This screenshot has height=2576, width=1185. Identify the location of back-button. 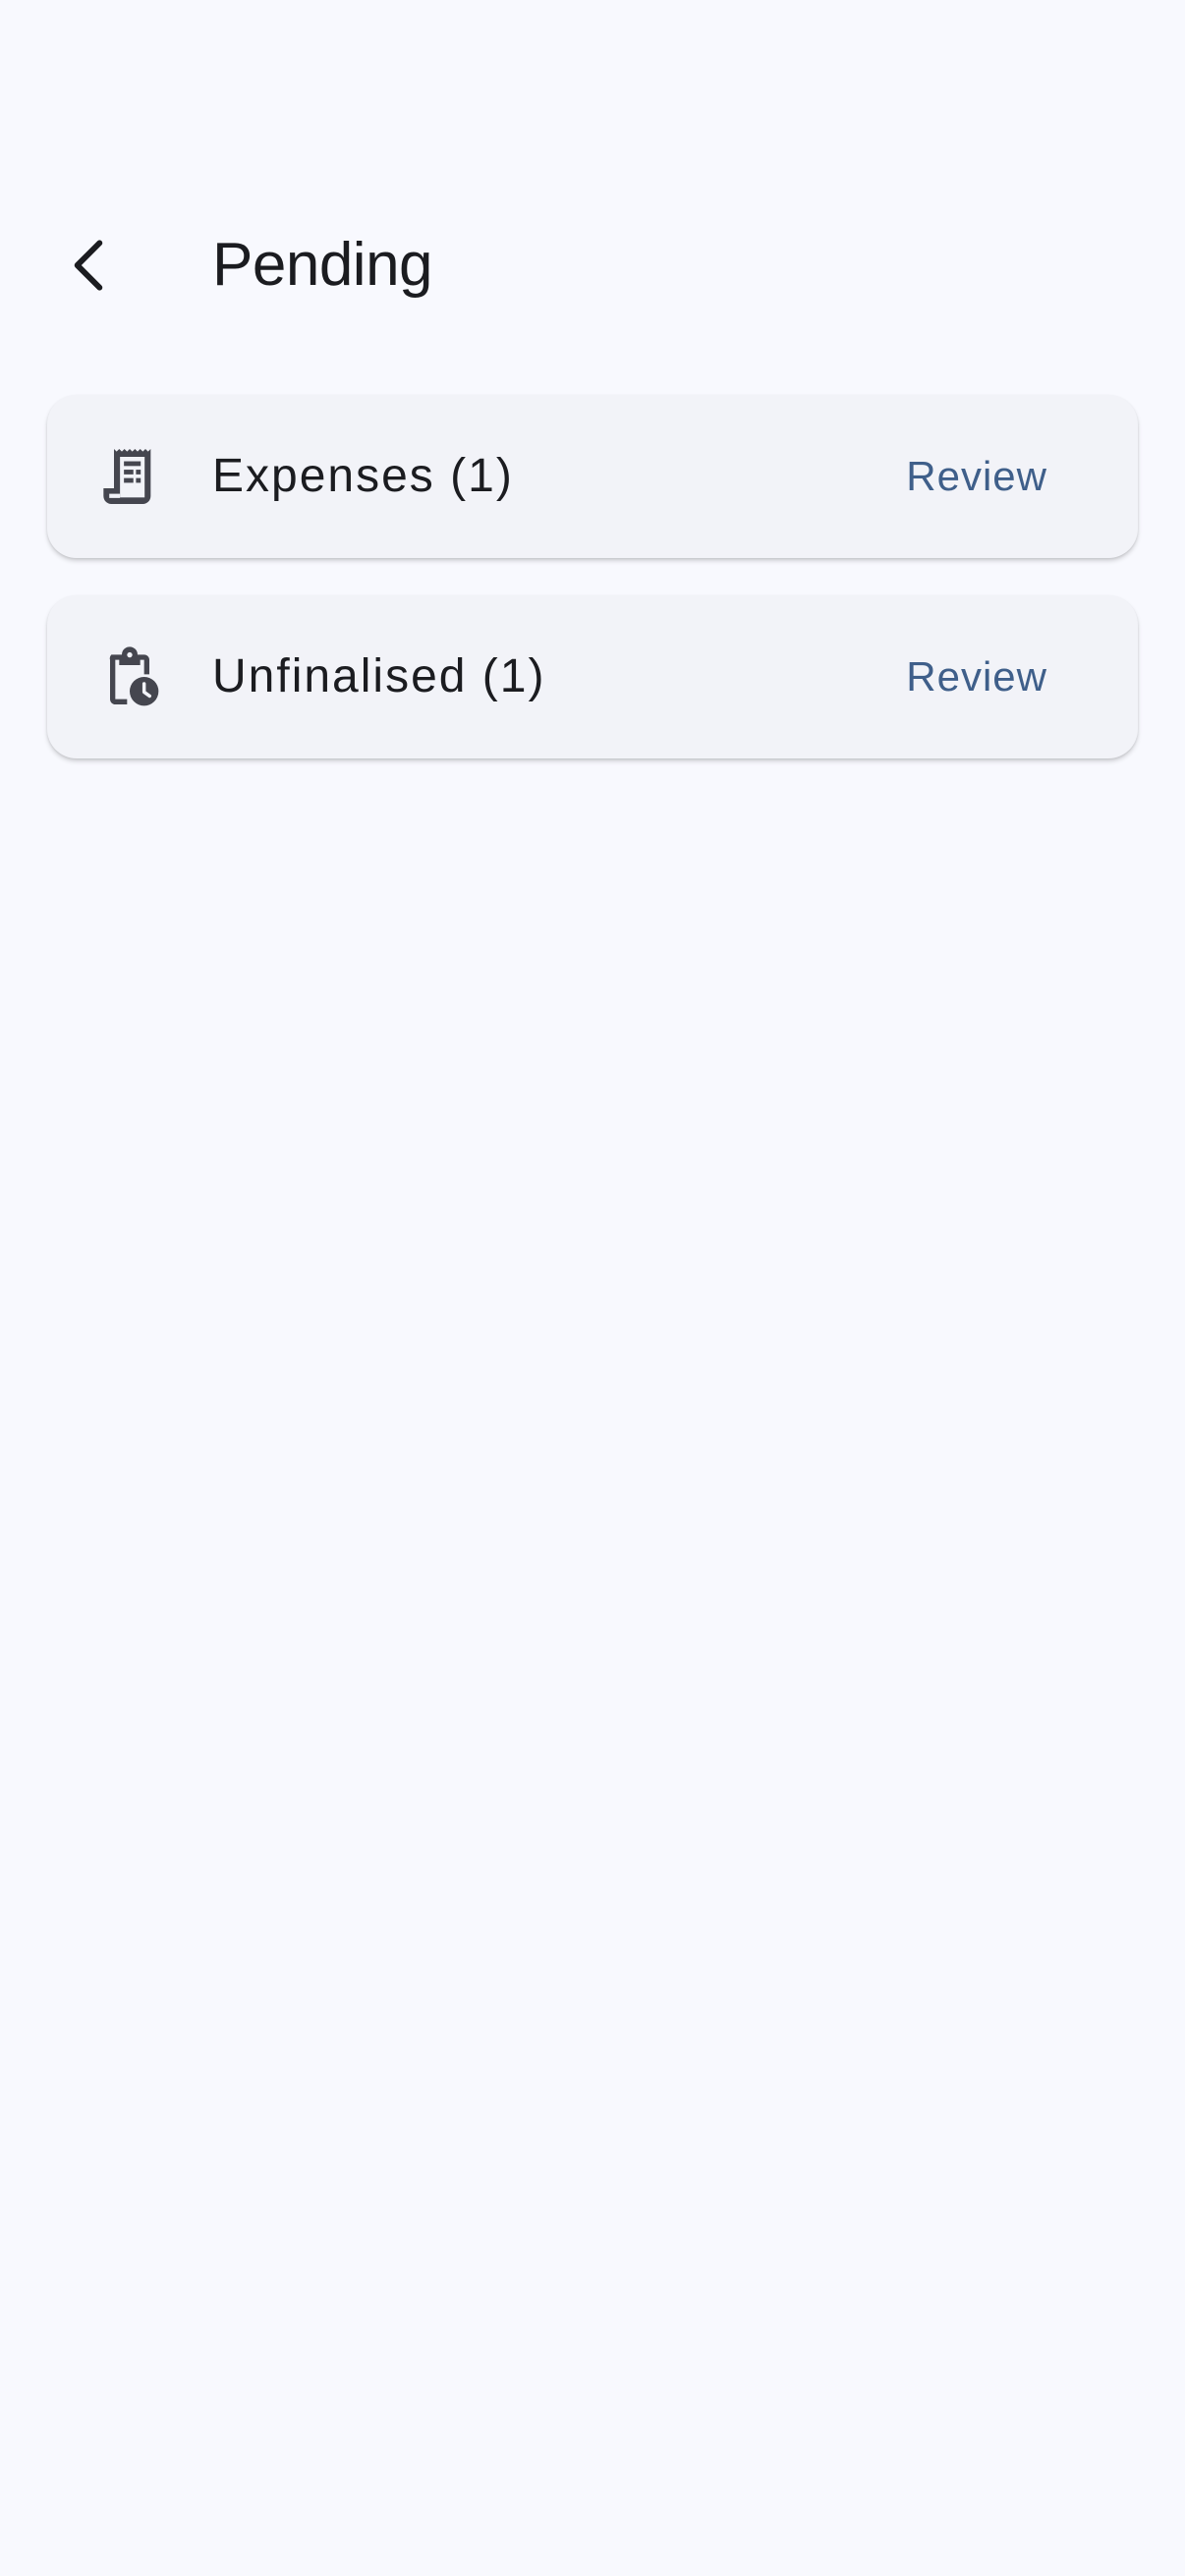
(91, 265).